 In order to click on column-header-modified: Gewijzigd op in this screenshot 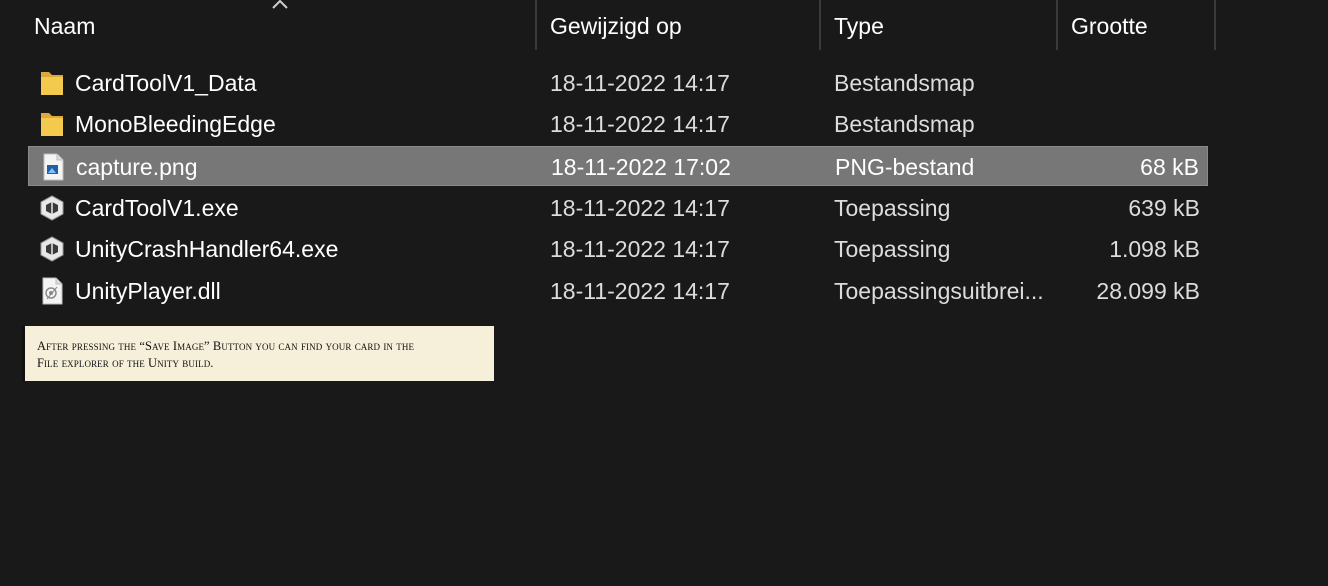, I will do `click(684, 26)`.